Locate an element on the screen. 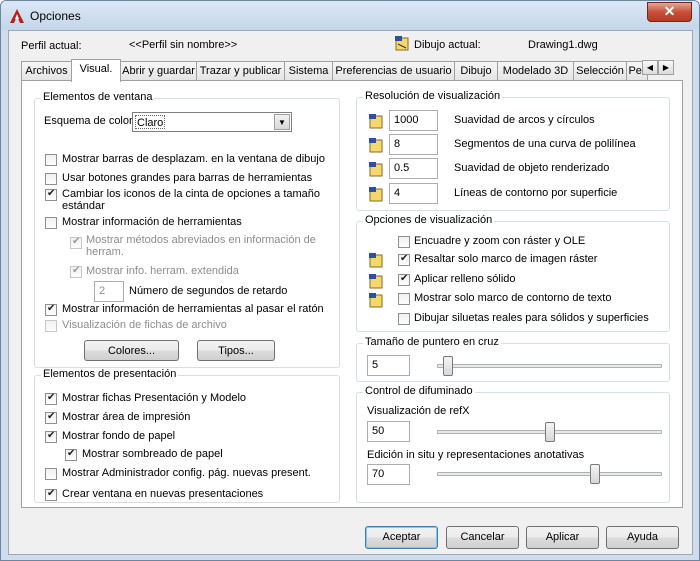  color-scheme-select: Claro ▼ is located at coordinates (212, 122).